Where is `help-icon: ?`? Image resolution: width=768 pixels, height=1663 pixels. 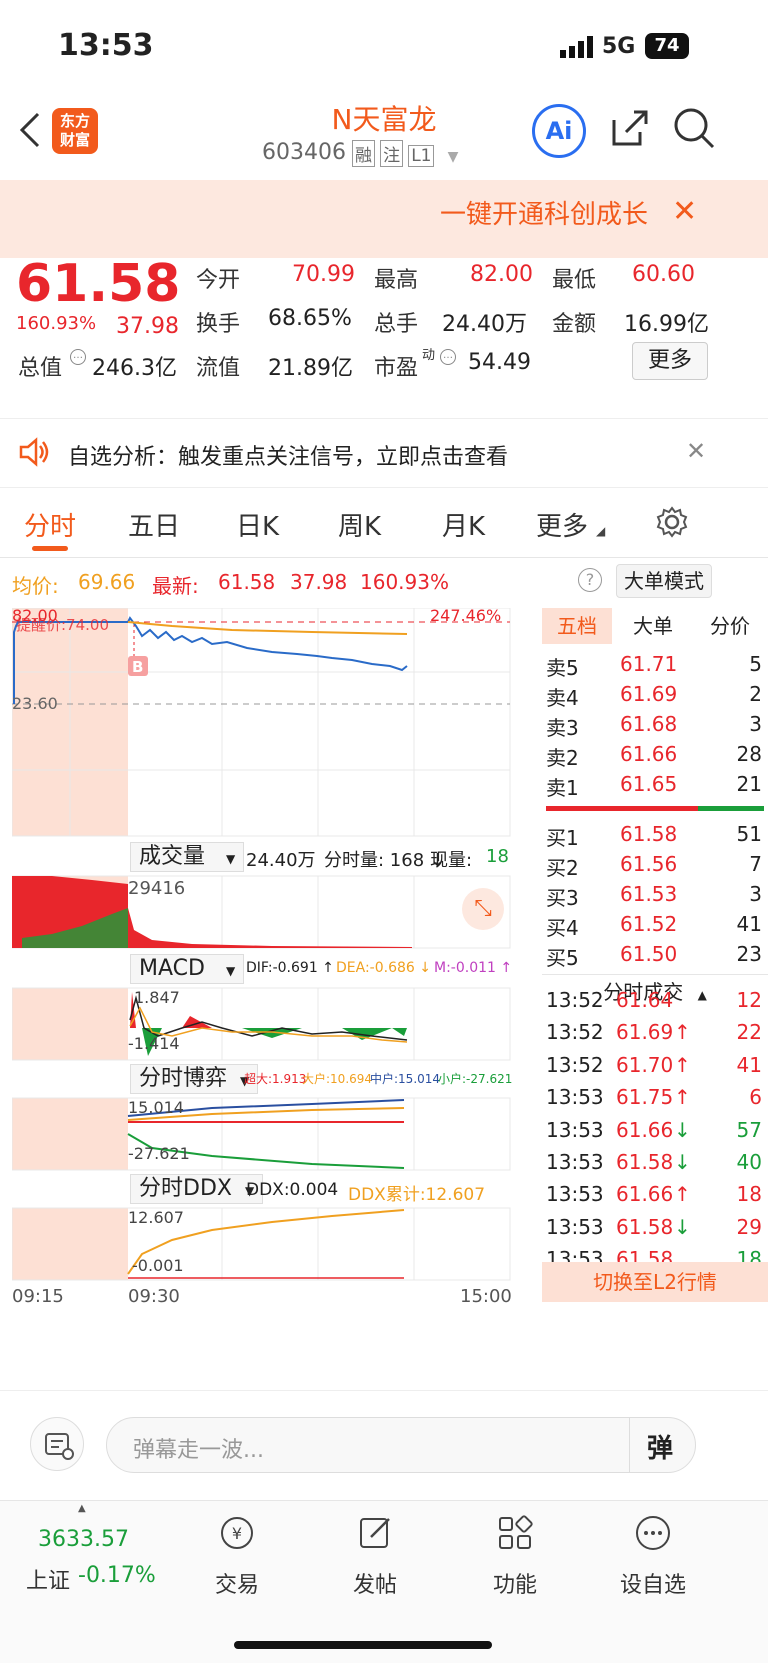 help-icon: ? is located at coordinates (590, 580).